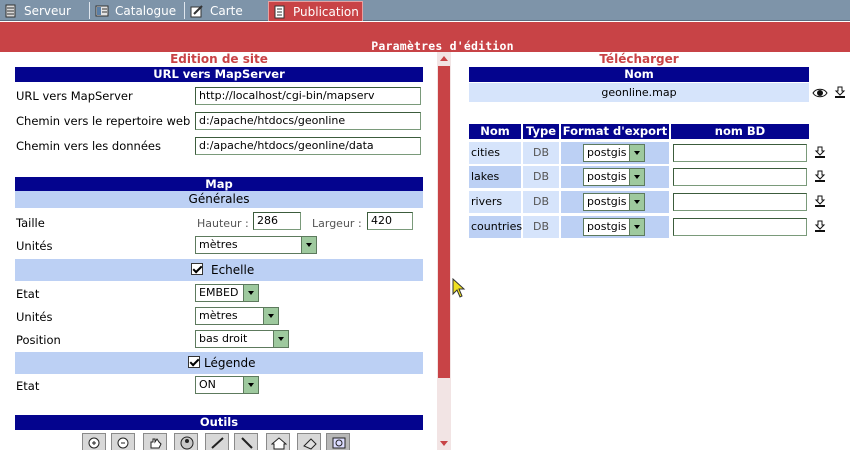 The height and width of the screenshot is (450, 850). What do you see at coordinates (639, 92) in the screenshot?
I see `mapfile-name: geonline.map` at bounding box center [639, 92].